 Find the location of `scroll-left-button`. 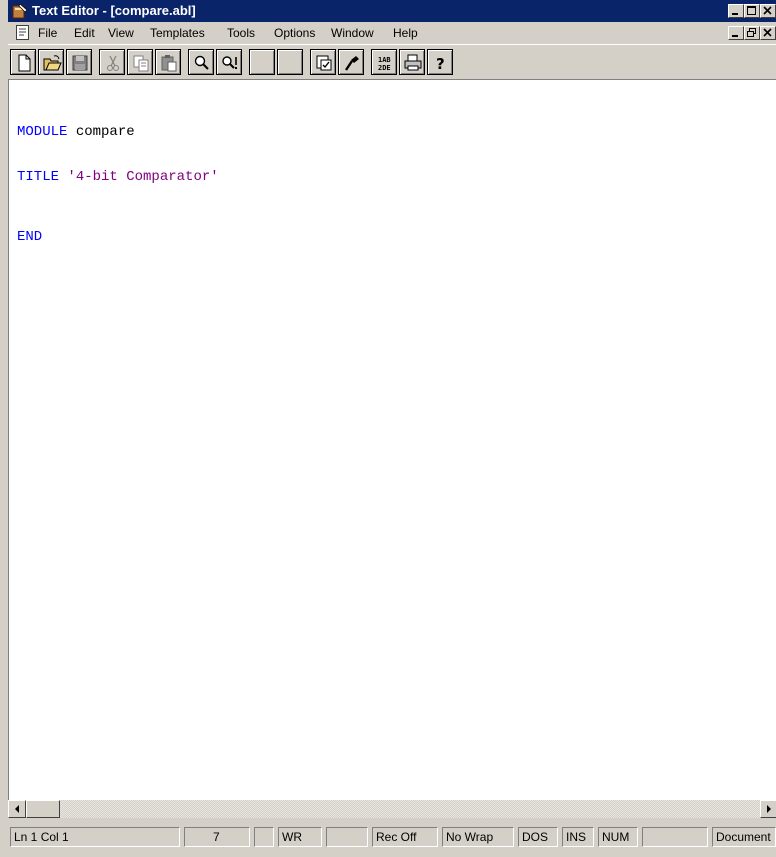

scroll-left-button is located at coordinates (17, 809).